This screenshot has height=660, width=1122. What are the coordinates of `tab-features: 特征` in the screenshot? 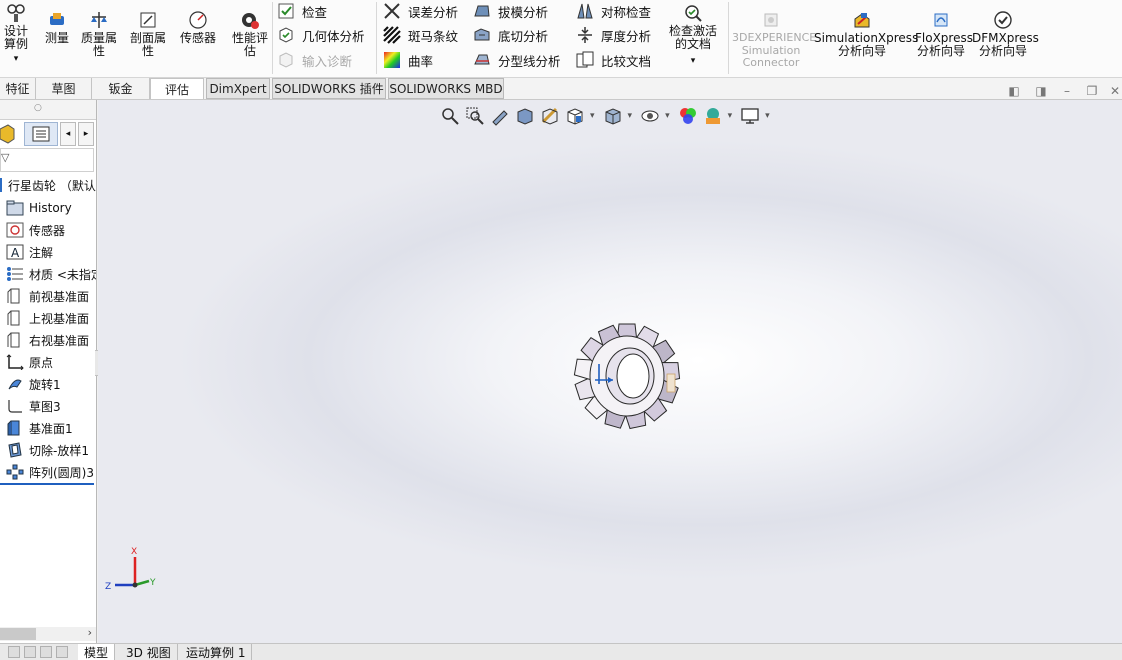 It's located at (18, 88).